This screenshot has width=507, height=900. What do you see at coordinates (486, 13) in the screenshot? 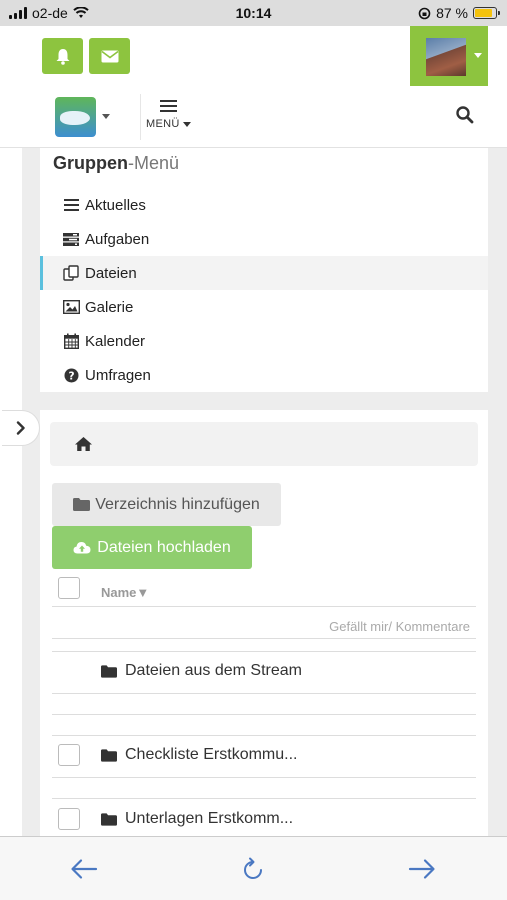
I see `battery-icon` at bounding box center [486, 13].